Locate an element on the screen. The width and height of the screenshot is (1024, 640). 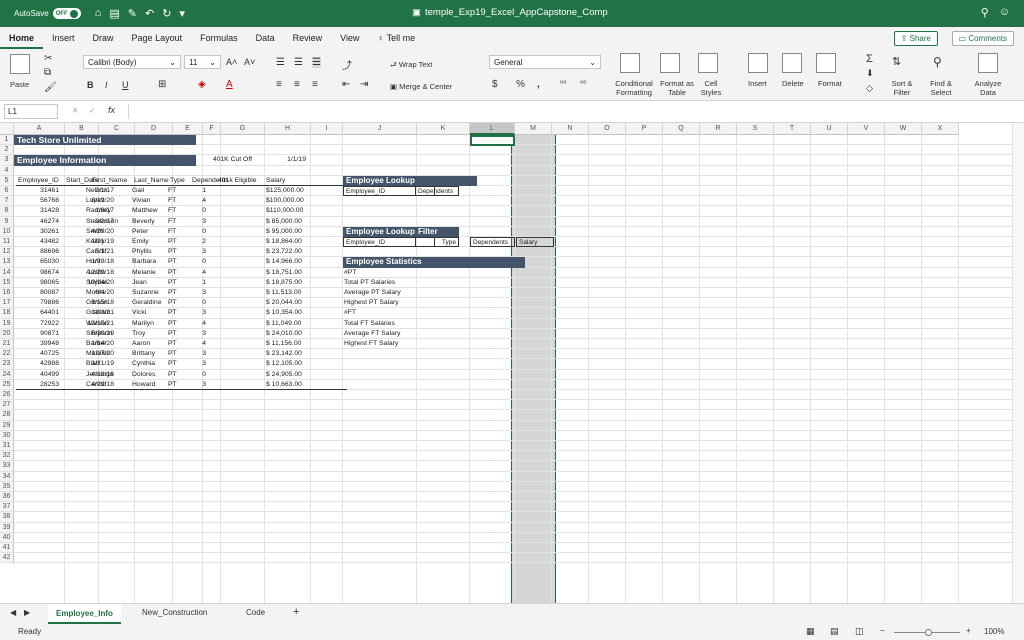
select-all-corner is located at coordinates (7, 129).